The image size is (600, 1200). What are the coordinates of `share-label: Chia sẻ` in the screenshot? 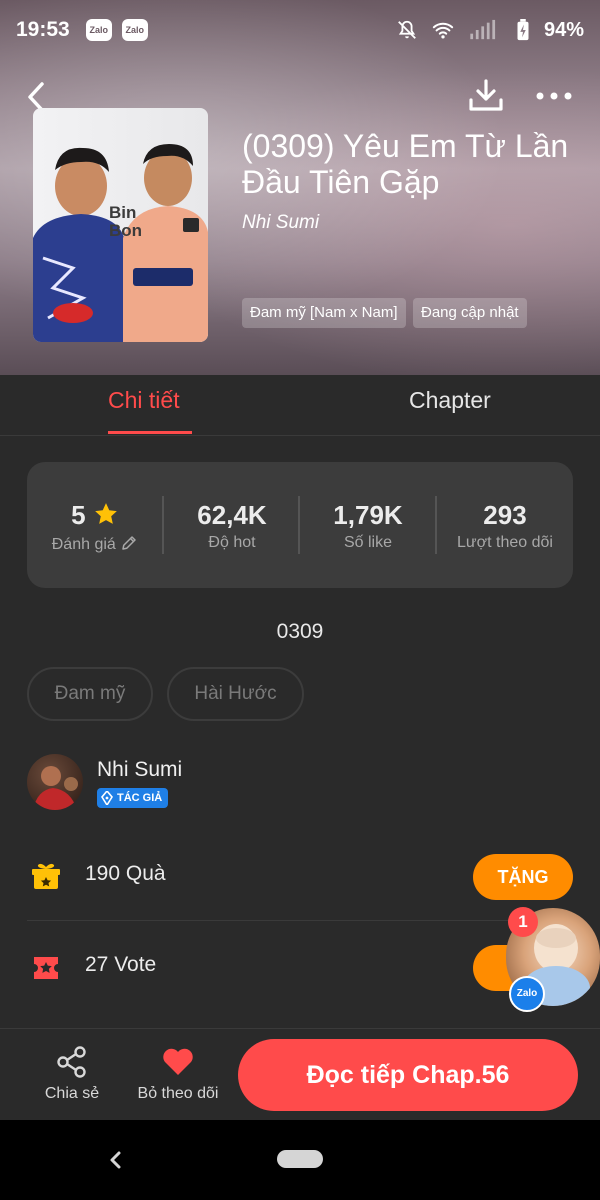 It's located at (72, 1093).